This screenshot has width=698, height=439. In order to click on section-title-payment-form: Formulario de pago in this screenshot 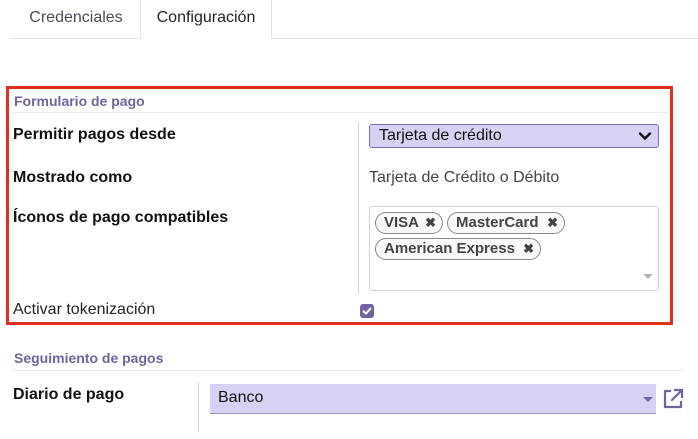, I will do `click(79, 101)`.